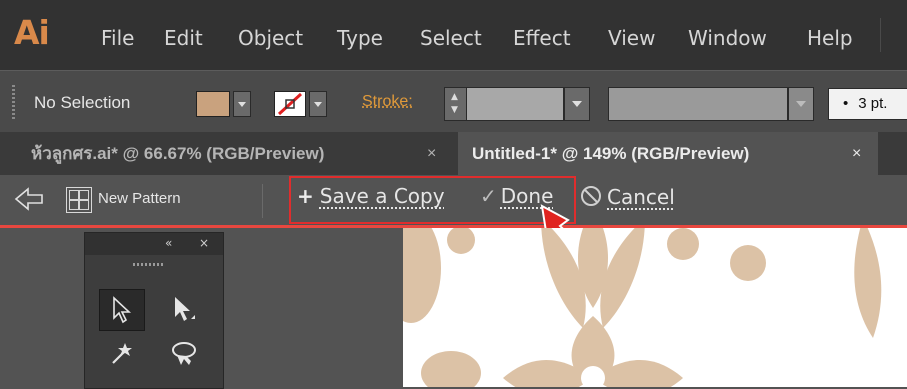 This screenshot has height=389, width=907. Describe the element at coordinates (451, 38) in the screenshot. I see `menu-select: Select` at that location.